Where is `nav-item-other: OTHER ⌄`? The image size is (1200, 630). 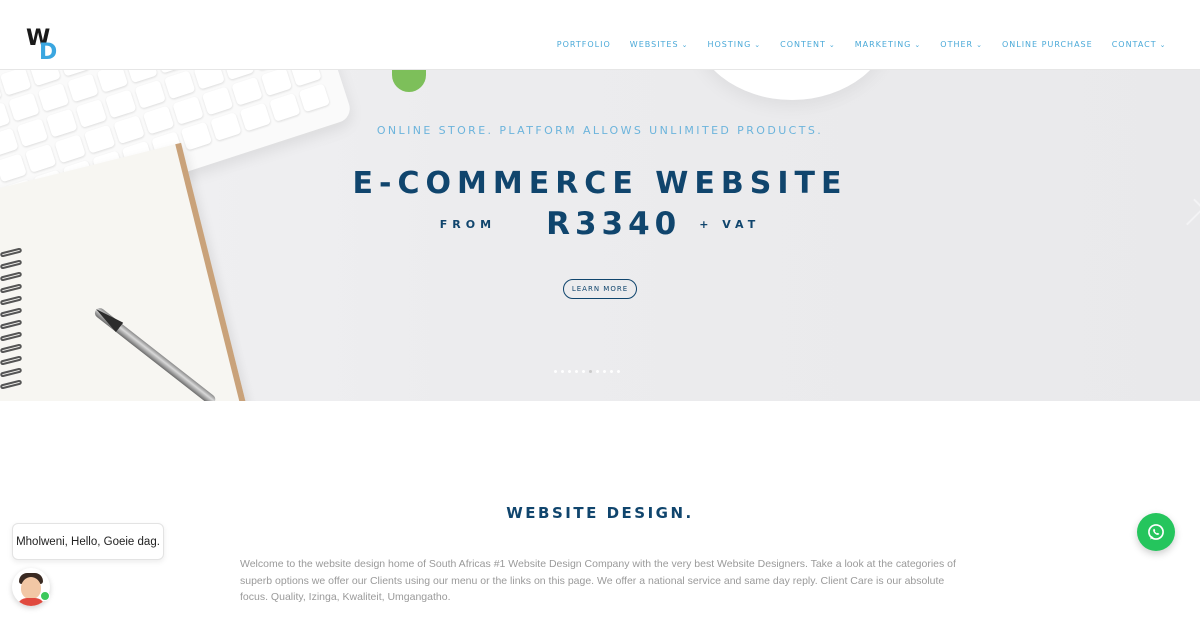
nav-item-other: OTHER ⌄ is located at coordinates (962, 44).